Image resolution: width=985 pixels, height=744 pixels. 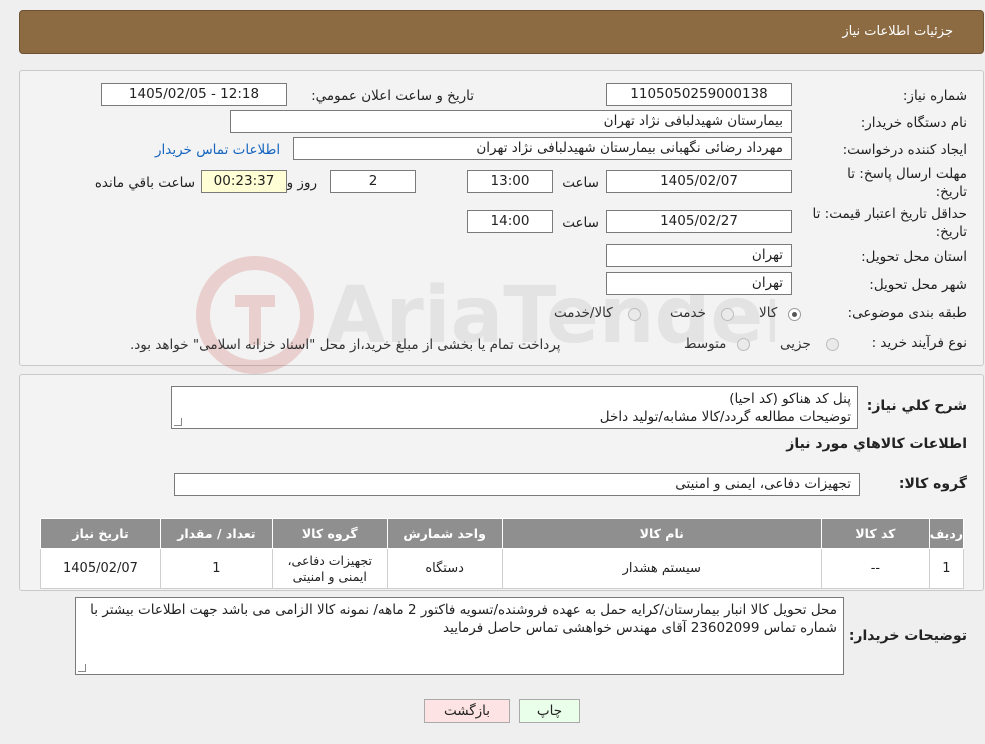 What do you see at coordinates (583, 313) in the screenshot?
I see `category-option-goods-service: کالا/خدمت` at bounding box center [583, 313].